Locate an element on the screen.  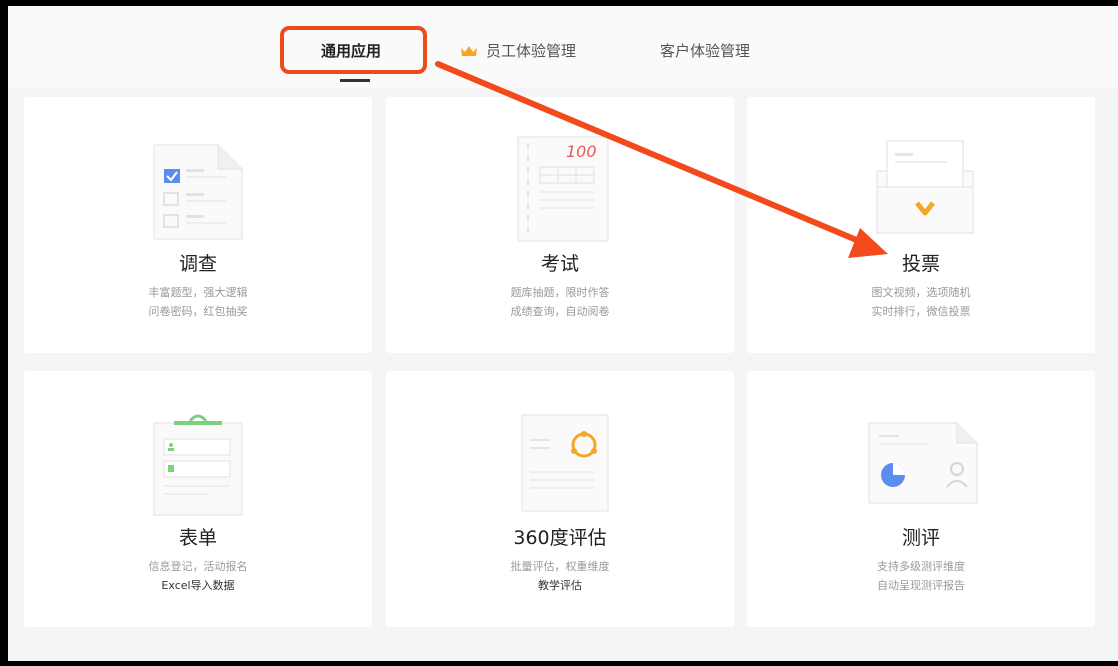
card-title: 考试 is located at coordinates (559, 264).